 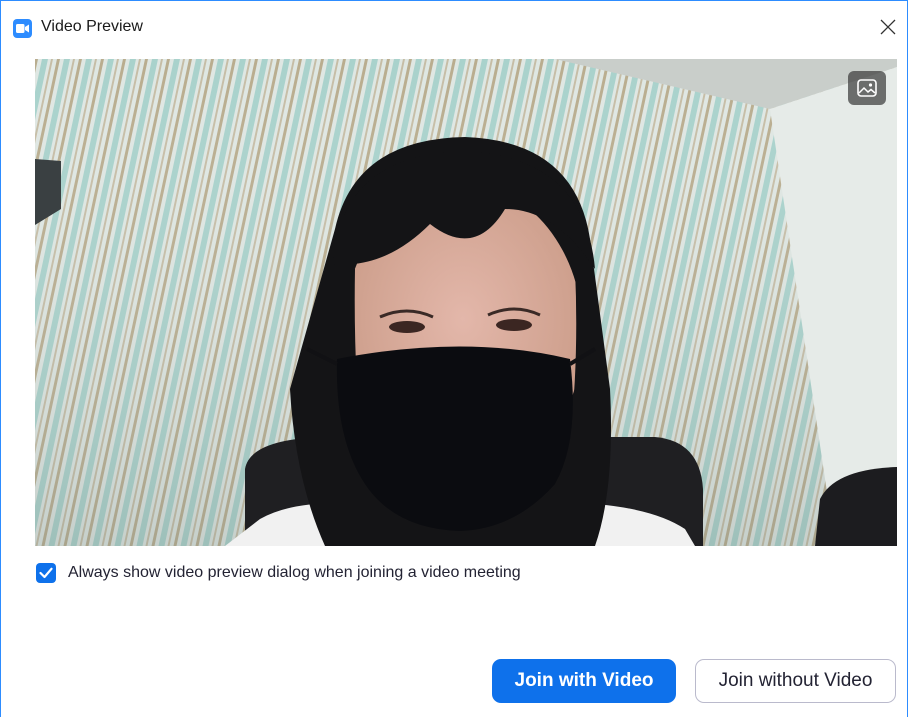 I want to click on close-icon, so click(x=888, y=27).